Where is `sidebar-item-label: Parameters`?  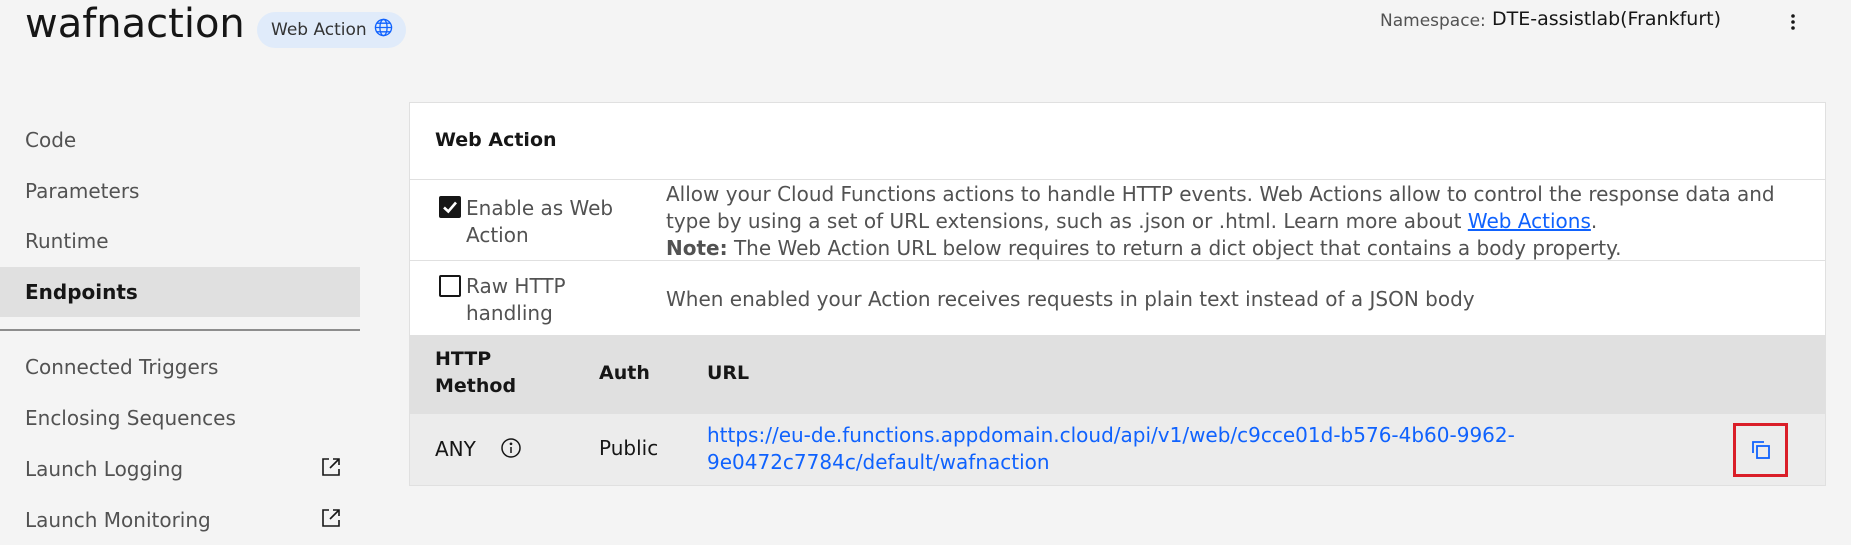
sidebar-item-label: Parameters is located at coordinates (82, 191).